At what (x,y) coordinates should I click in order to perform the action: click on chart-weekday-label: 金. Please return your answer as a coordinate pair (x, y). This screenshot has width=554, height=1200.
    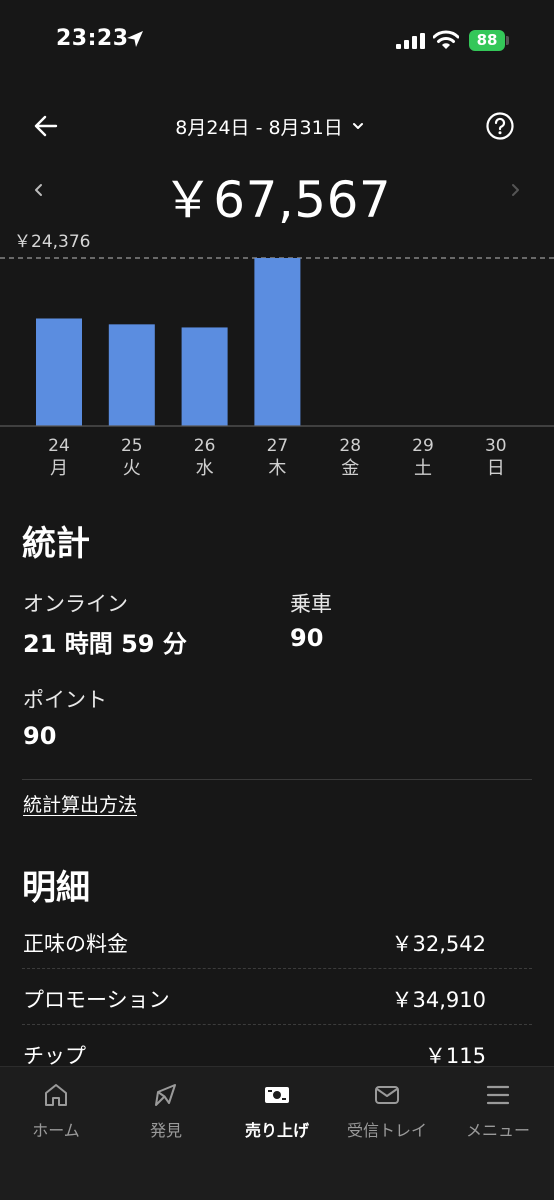
    Looking at the image, I should click on (350, 468).